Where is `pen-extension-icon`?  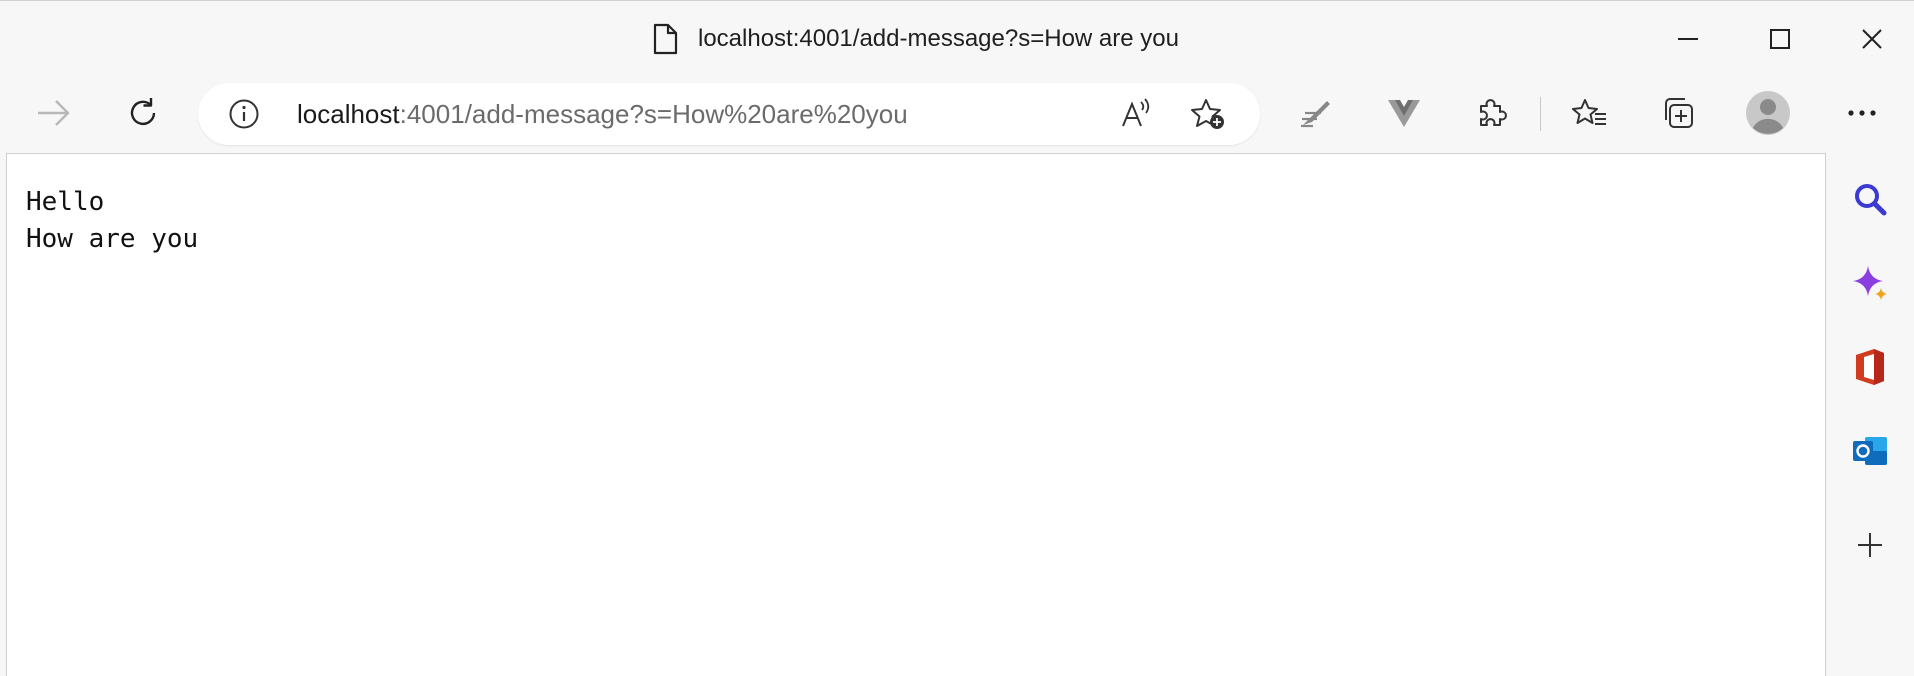
pen-extension-icon is located at coordinates (1315, 114).